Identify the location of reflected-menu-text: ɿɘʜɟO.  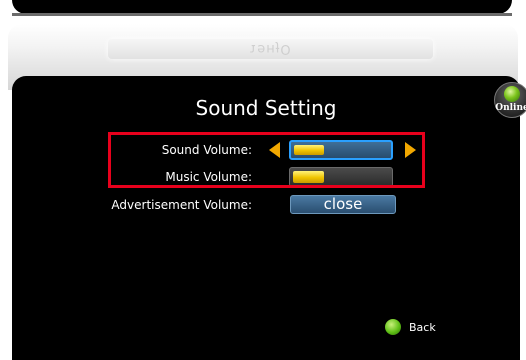
(270, 48).